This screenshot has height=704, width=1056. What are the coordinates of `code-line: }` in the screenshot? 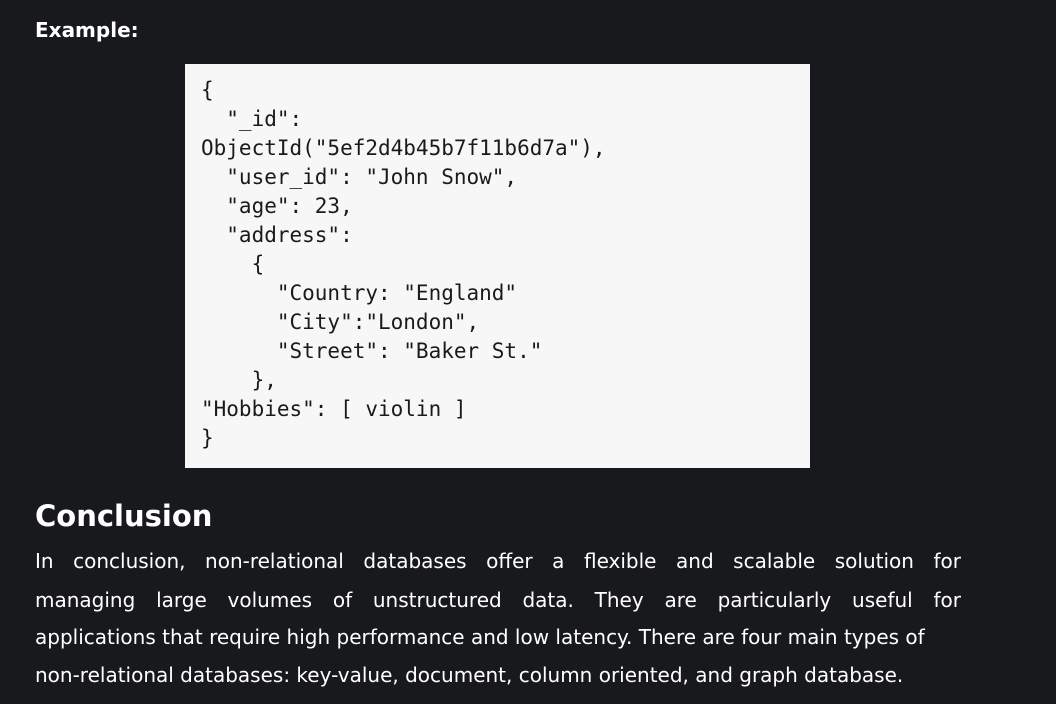 It's located at (207, 438).